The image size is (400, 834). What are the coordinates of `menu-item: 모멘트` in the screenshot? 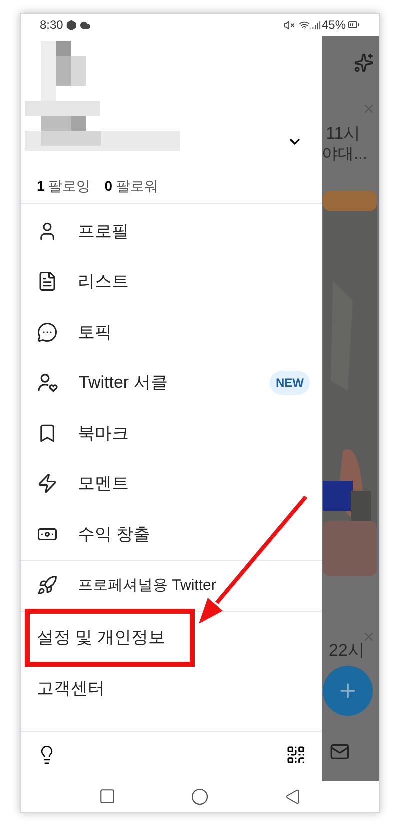 It's located at (103, 483).